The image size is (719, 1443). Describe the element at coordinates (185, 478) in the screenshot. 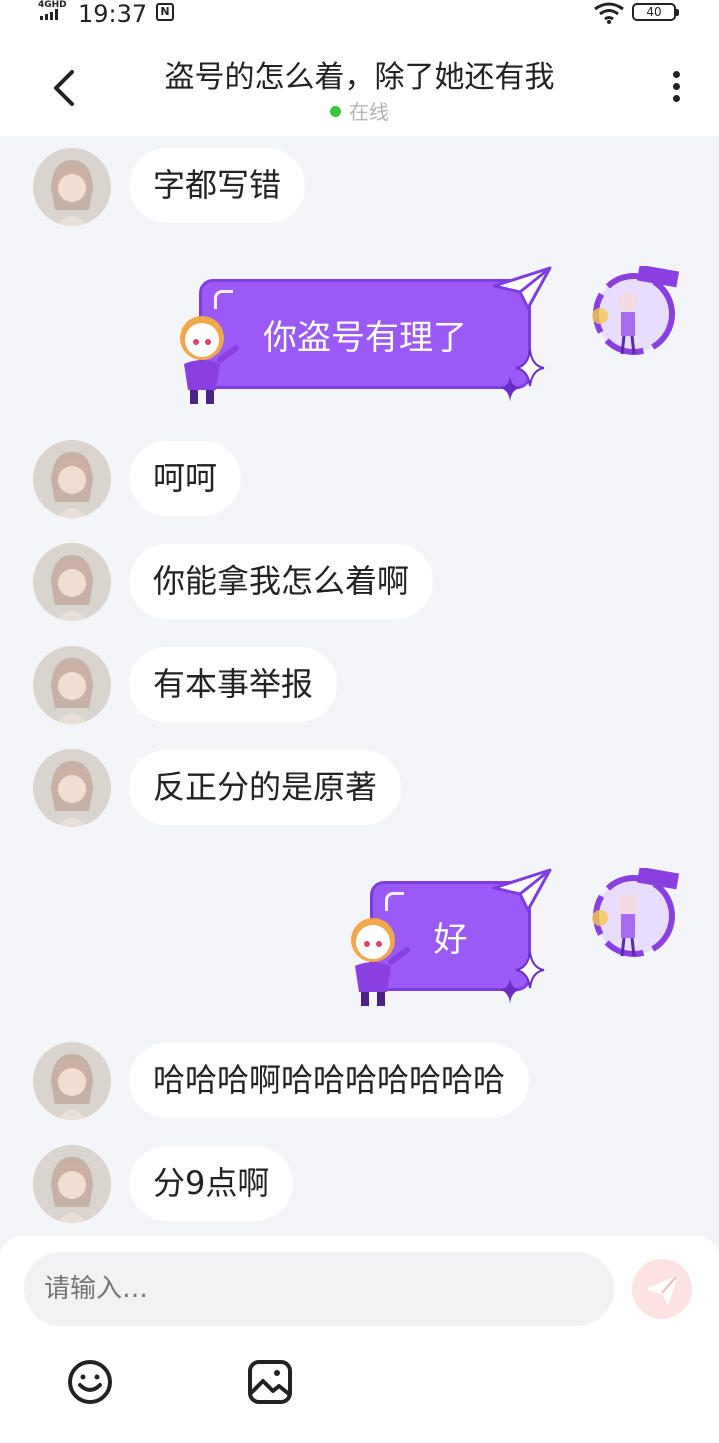

I see `message-bubble: 呵呵` at that location.